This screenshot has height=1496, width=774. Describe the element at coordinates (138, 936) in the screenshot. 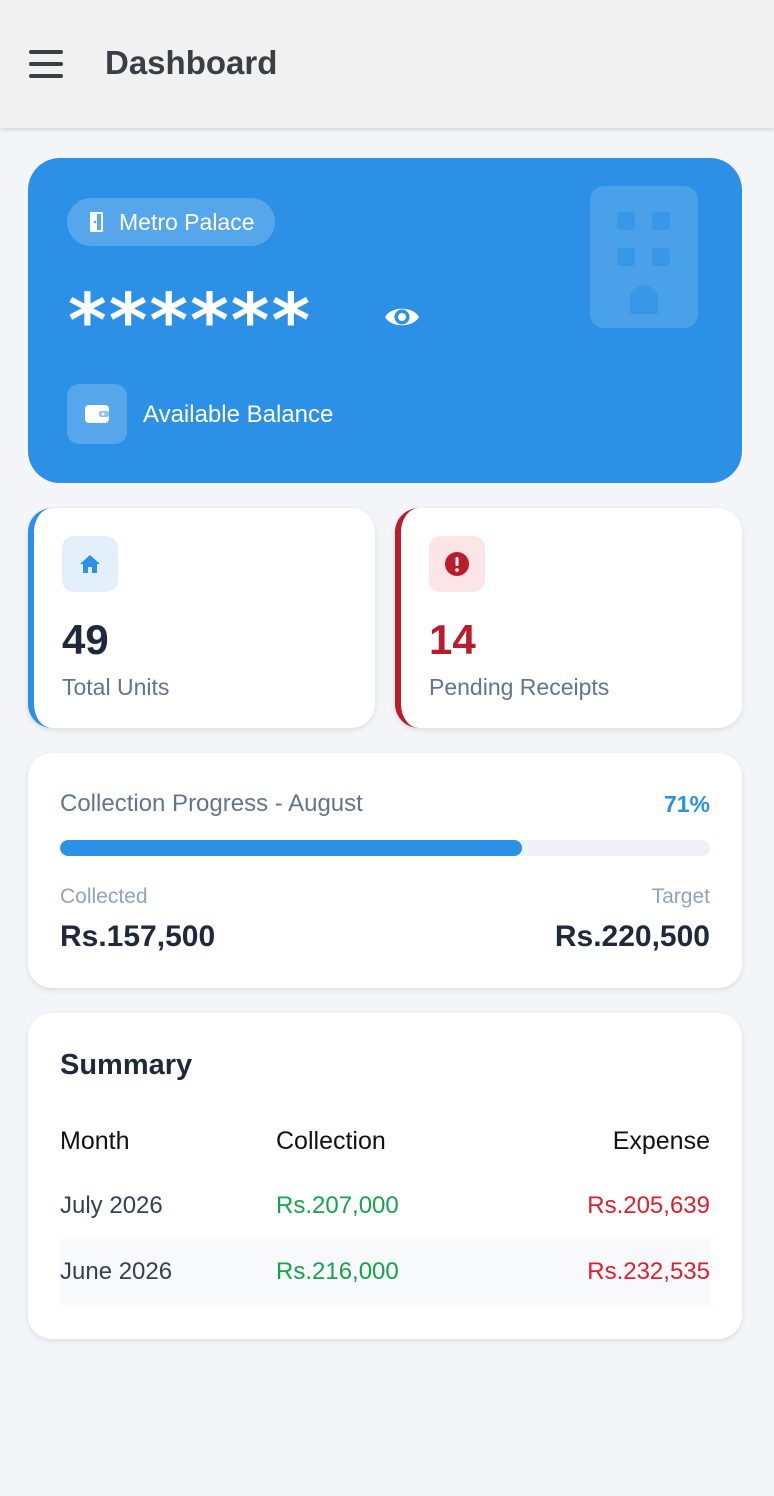

I see `collected-value: Rs.157,500` at that location.